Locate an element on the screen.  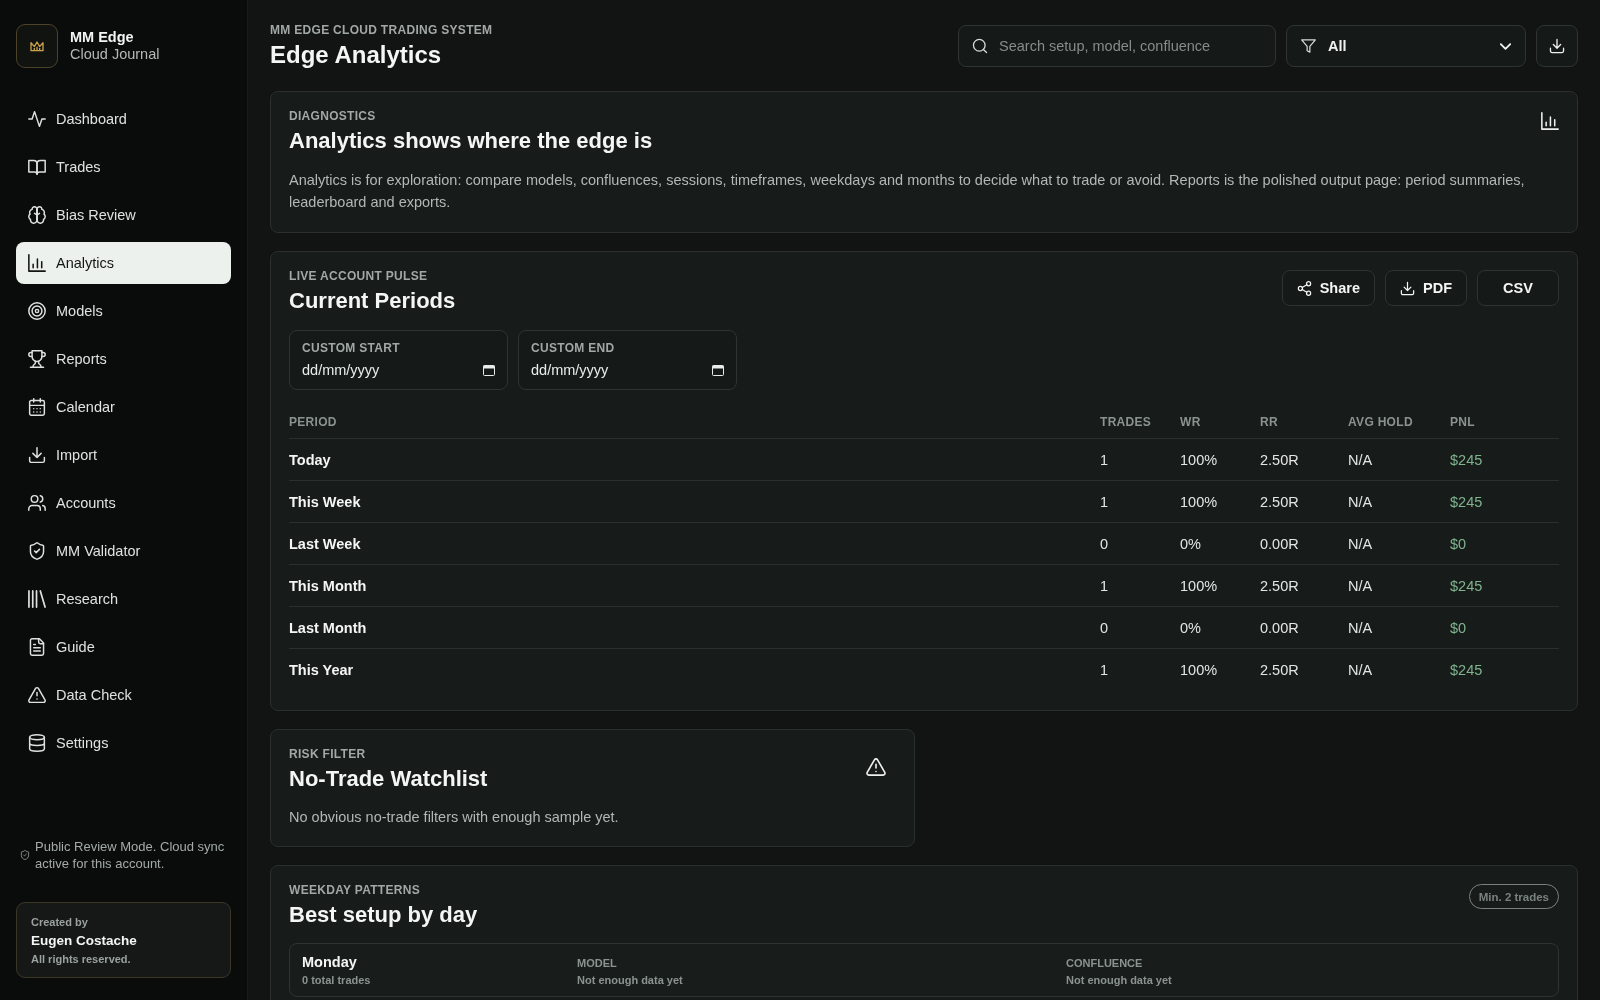
nav-item: Accounts is located at coordinates (123, 503).